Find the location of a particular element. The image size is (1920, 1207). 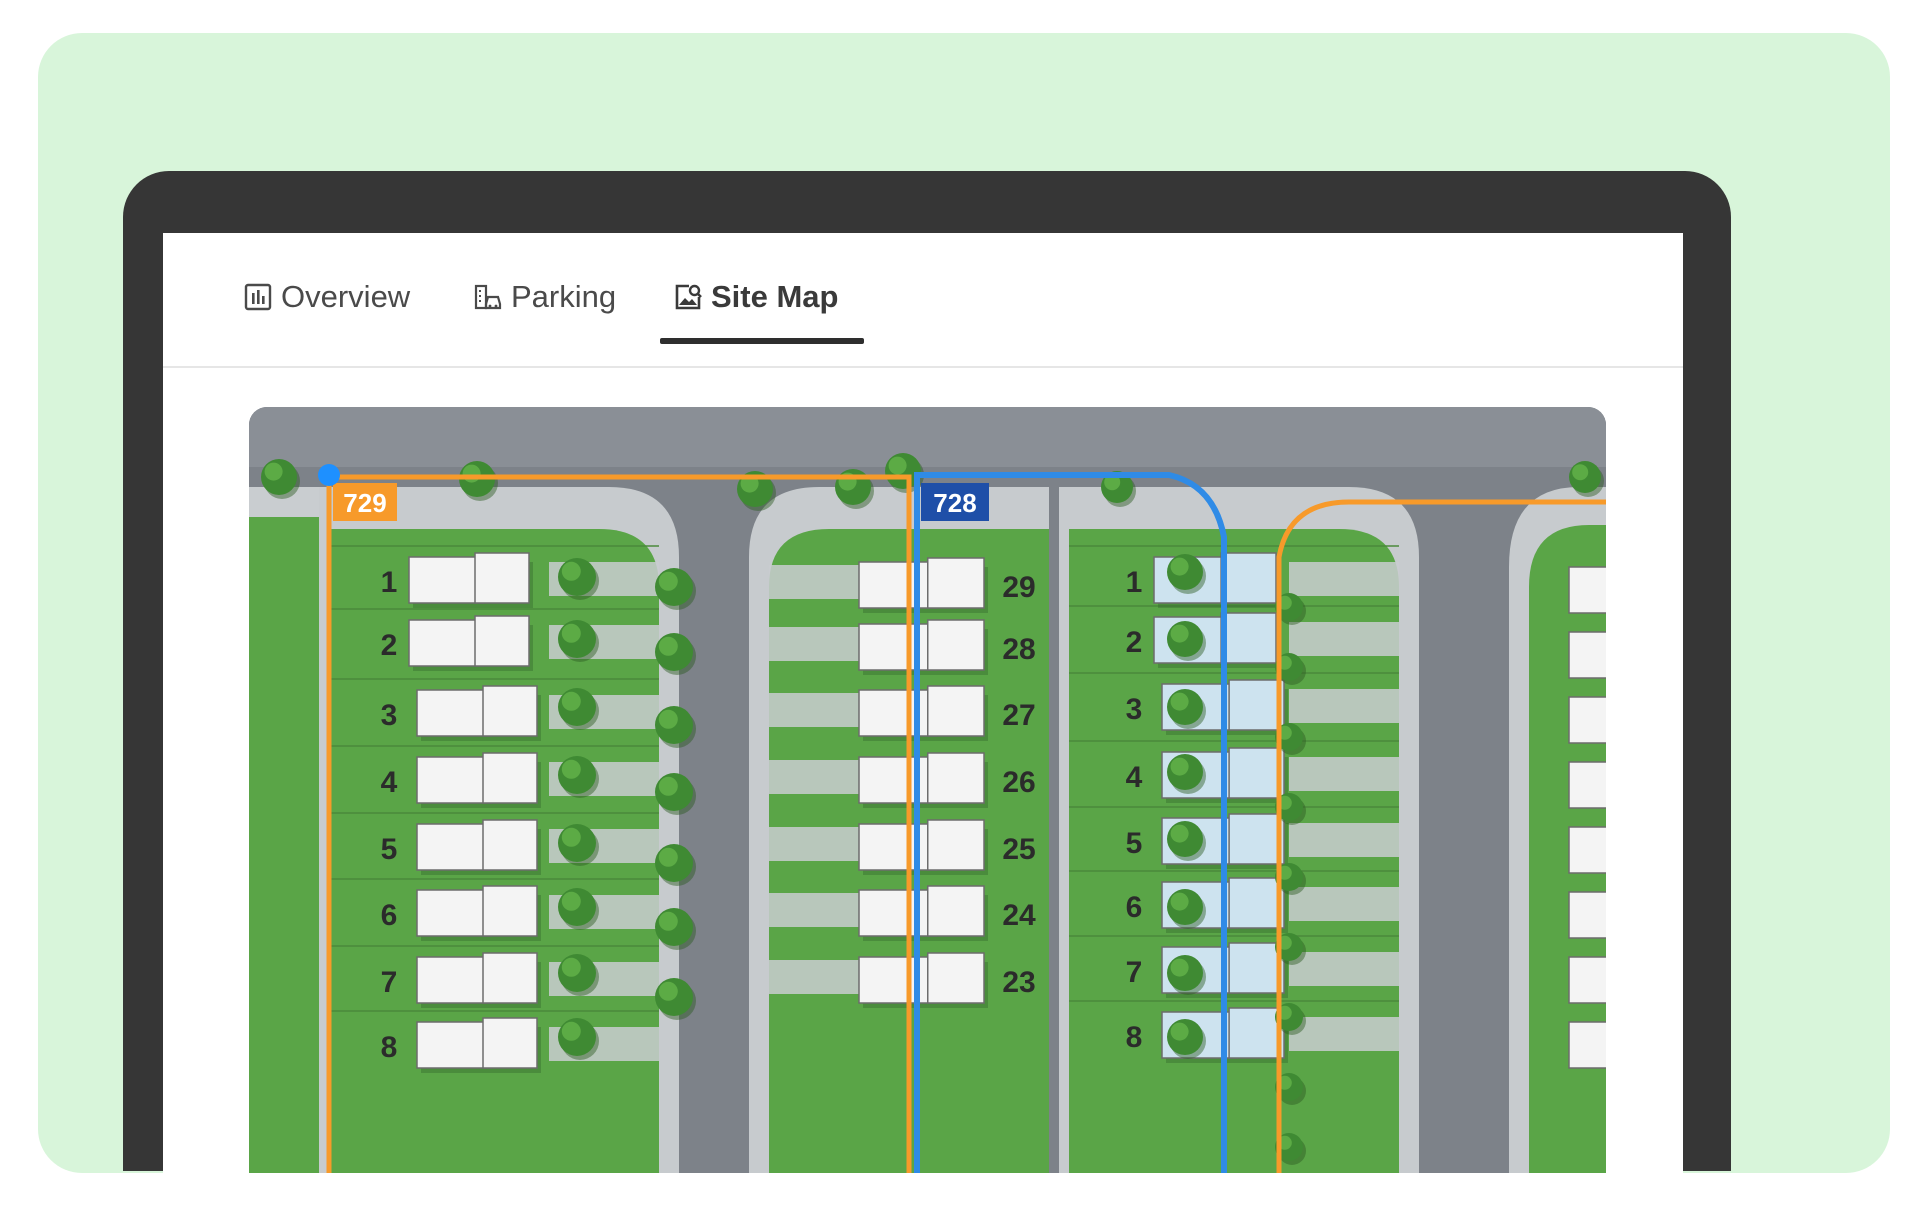

selection-handle is located at coordinates (329, 475).